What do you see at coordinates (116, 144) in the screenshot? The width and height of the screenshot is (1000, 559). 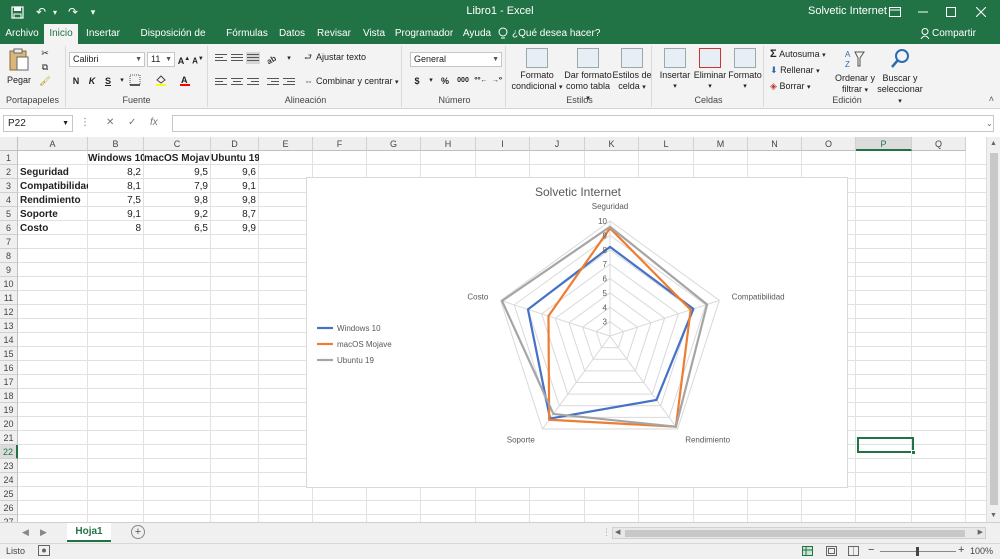 I see `column-header-b: B` at bounding box center [116, 144].